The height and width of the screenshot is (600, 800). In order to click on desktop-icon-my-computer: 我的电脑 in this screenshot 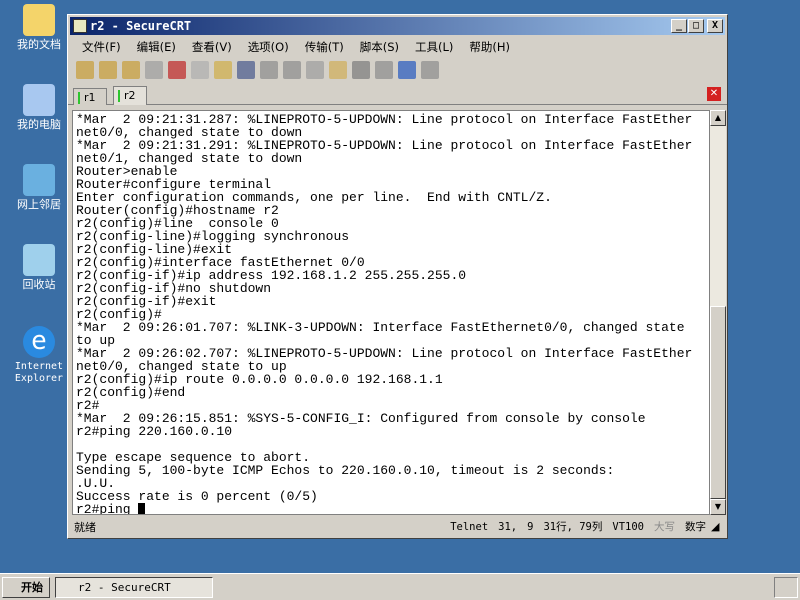, I will do `click(39, 107)`.